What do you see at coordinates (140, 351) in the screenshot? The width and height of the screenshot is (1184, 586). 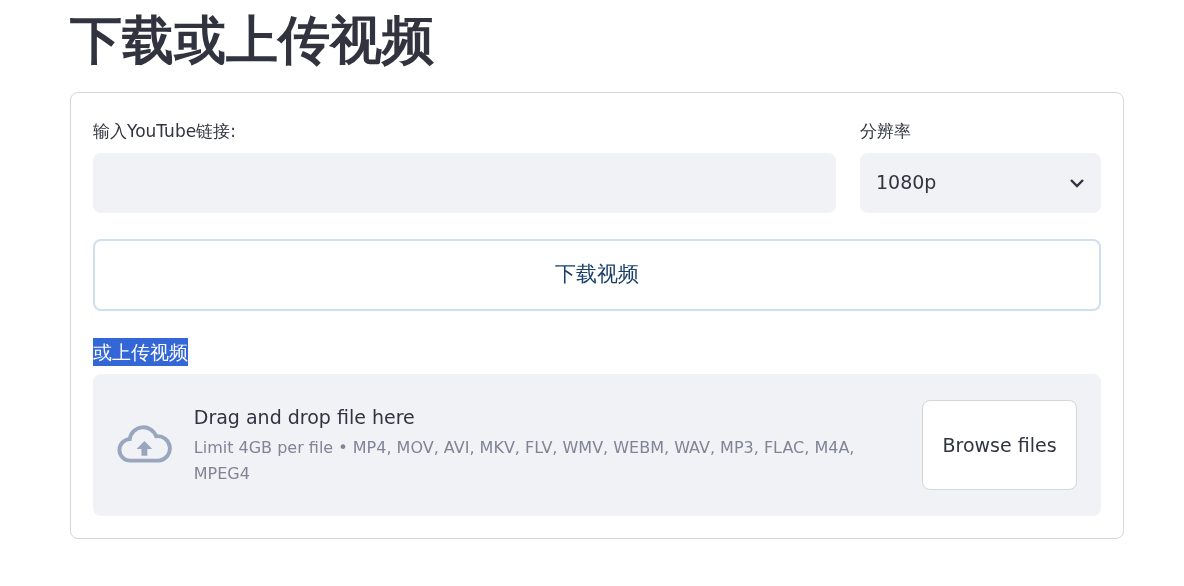 I see `section-label: 或上传视频` at bounding box center [140, 351].